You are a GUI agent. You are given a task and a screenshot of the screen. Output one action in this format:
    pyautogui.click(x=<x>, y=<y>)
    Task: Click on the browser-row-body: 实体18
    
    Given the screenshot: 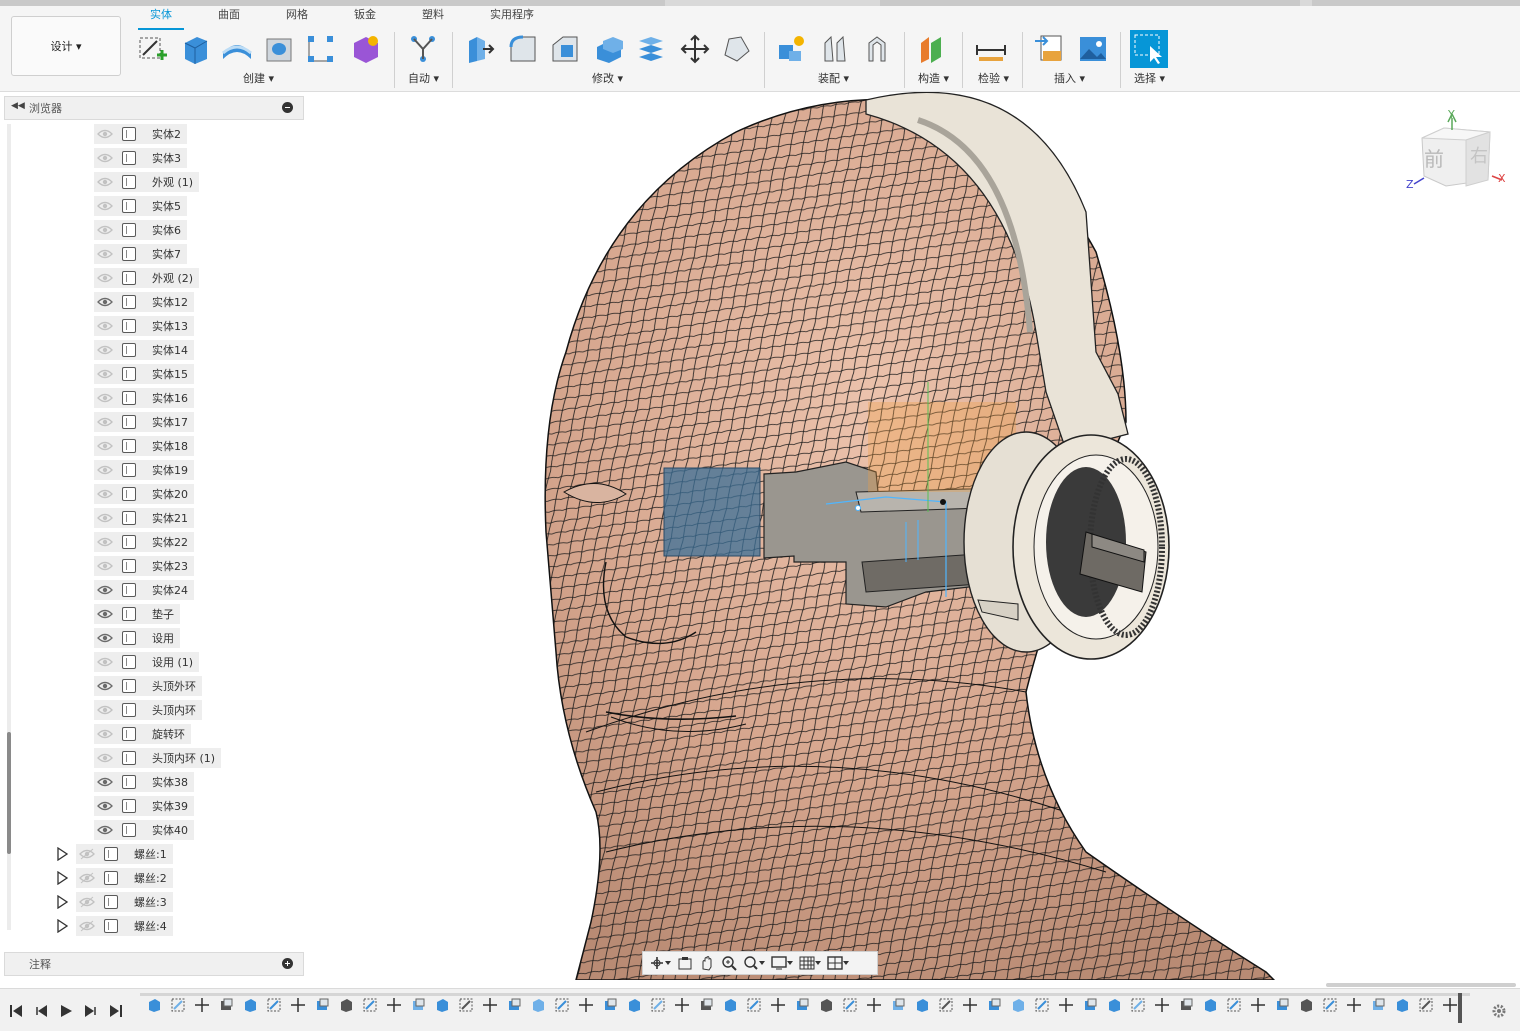 What is the action you would take?
    pyautogui.click(x=144, y=446)
    